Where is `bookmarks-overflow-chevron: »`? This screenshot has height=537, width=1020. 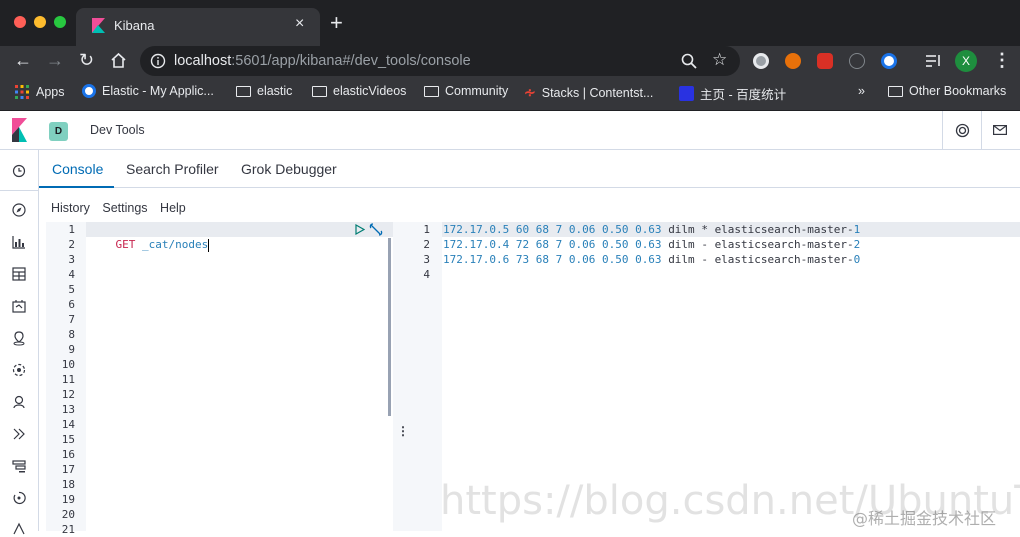
bookmarks-overflow-chevron: » is located at coordinates (861, 91).